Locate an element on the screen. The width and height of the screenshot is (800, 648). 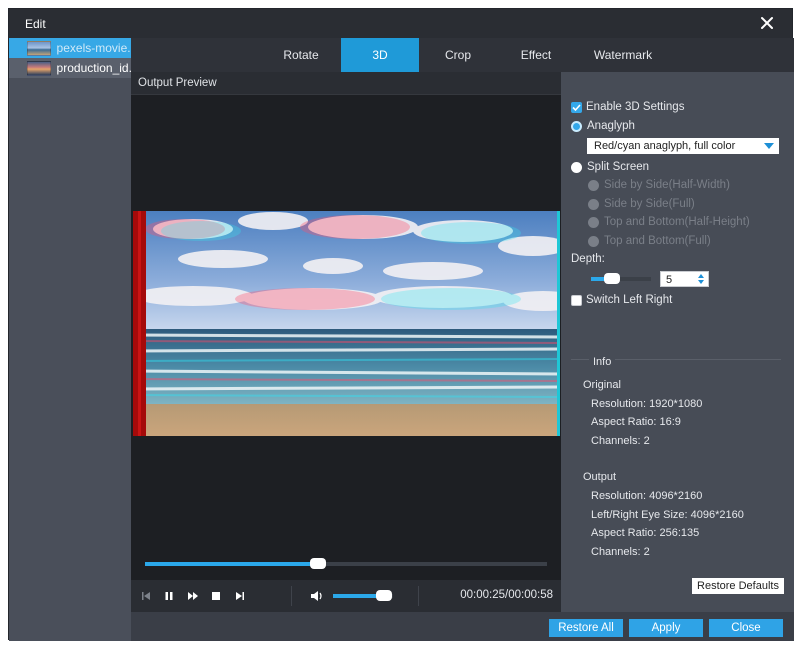
original-channels: Channels: 2 is located at coordinates (620, 441).